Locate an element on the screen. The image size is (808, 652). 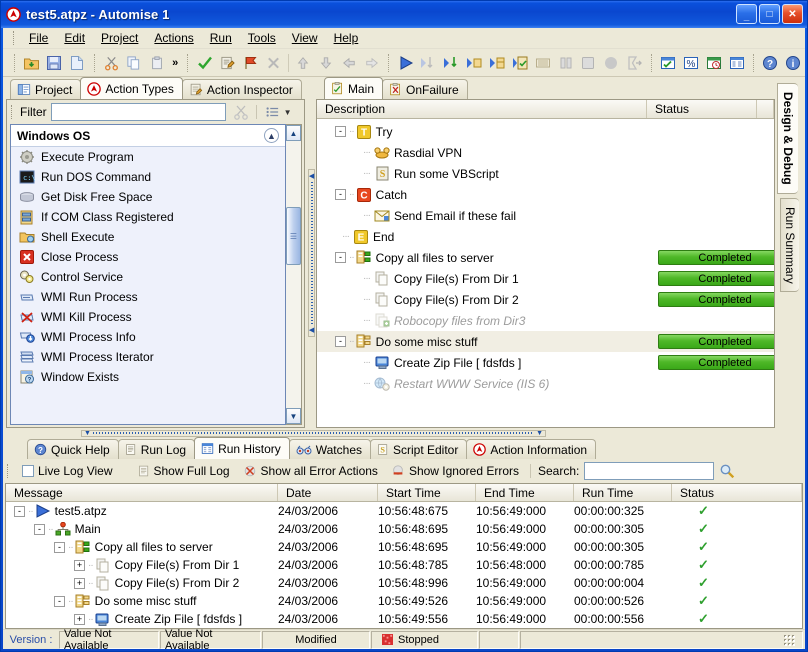
action-tree-row: - ·· Copy all files to server Completed is located at coordinates (545, 257).